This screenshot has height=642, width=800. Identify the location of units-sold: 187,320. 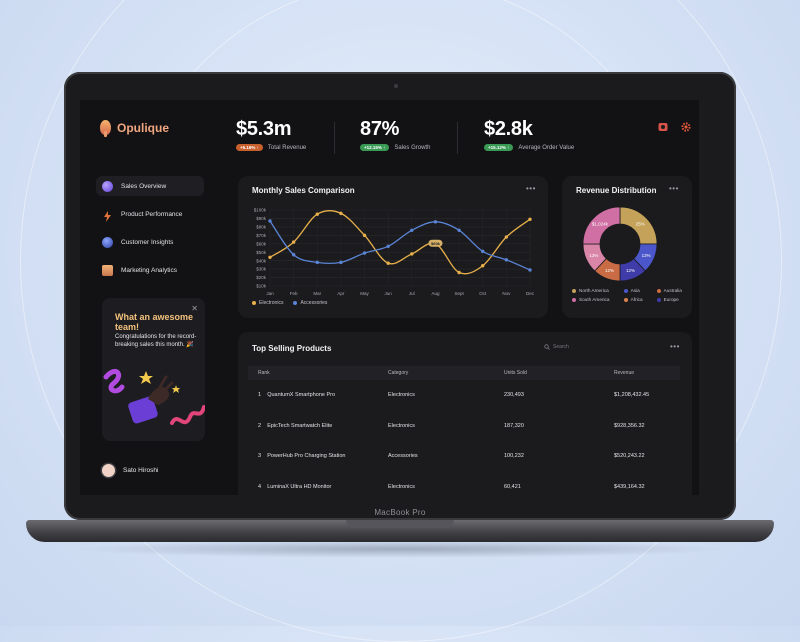
(514, 425).